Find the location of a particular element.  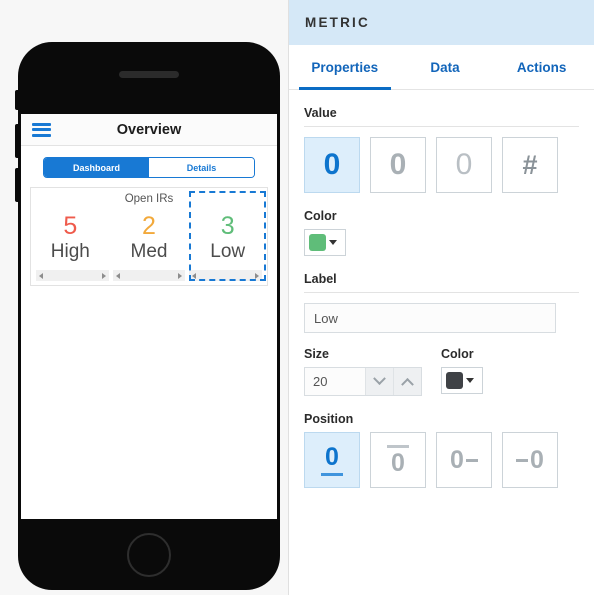

metric-resize-handles is located at coordinates (149, 276).